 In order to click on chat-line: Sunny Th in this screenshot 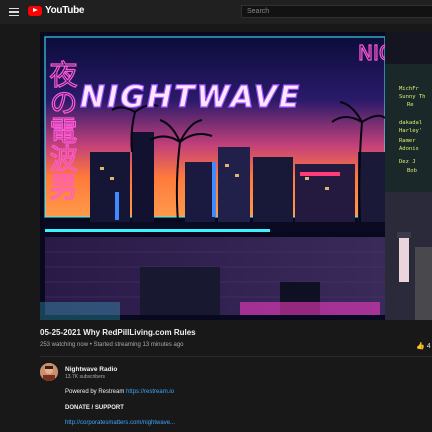, I will do `click(412, 97)`.